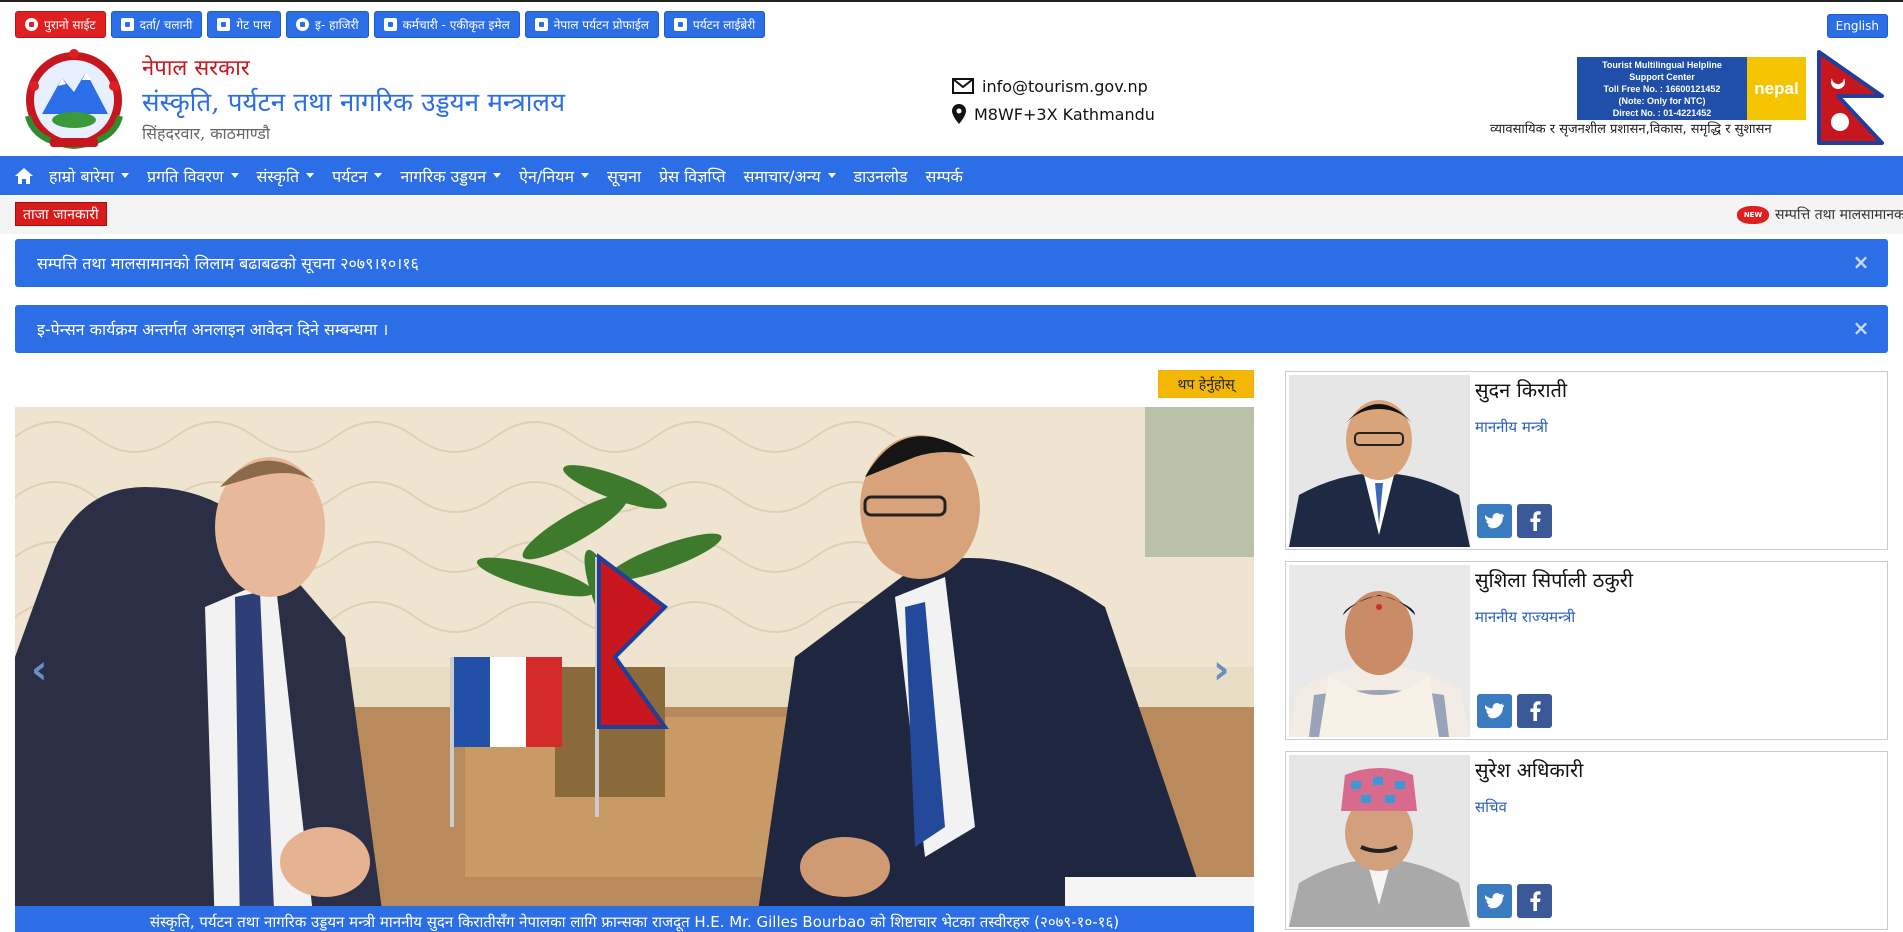  What do you see at coordinates (357, 176) in the screenshot?
I see `nav-tourism: पर्यटन` at bounding box center [357, 176].